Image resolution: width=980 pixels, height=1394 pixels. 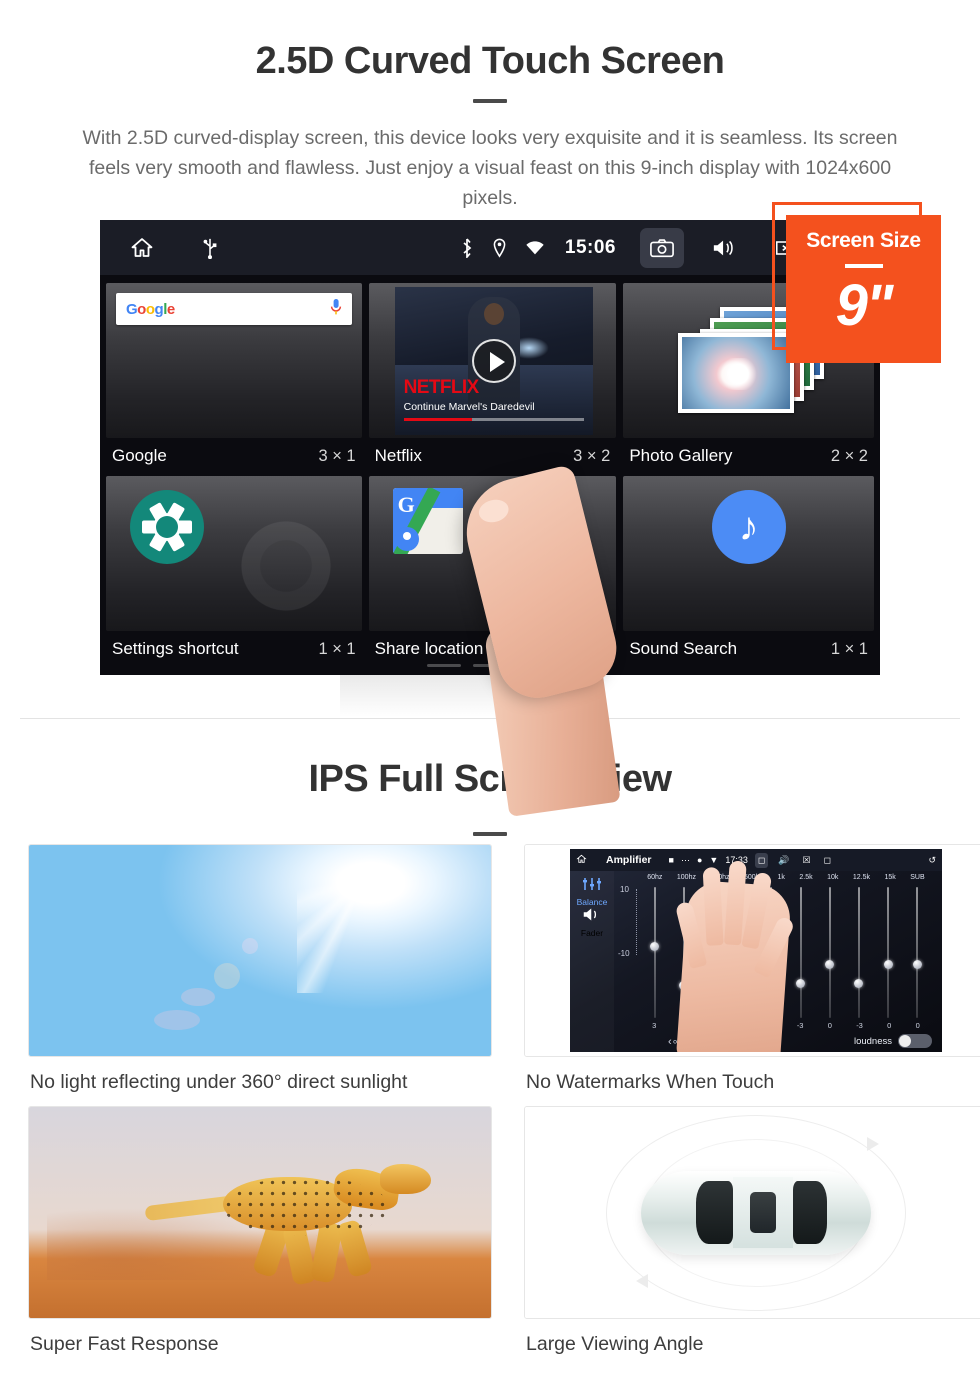 I want to click on sidebar-item-fader: Fader, so click(x=592, y=933).